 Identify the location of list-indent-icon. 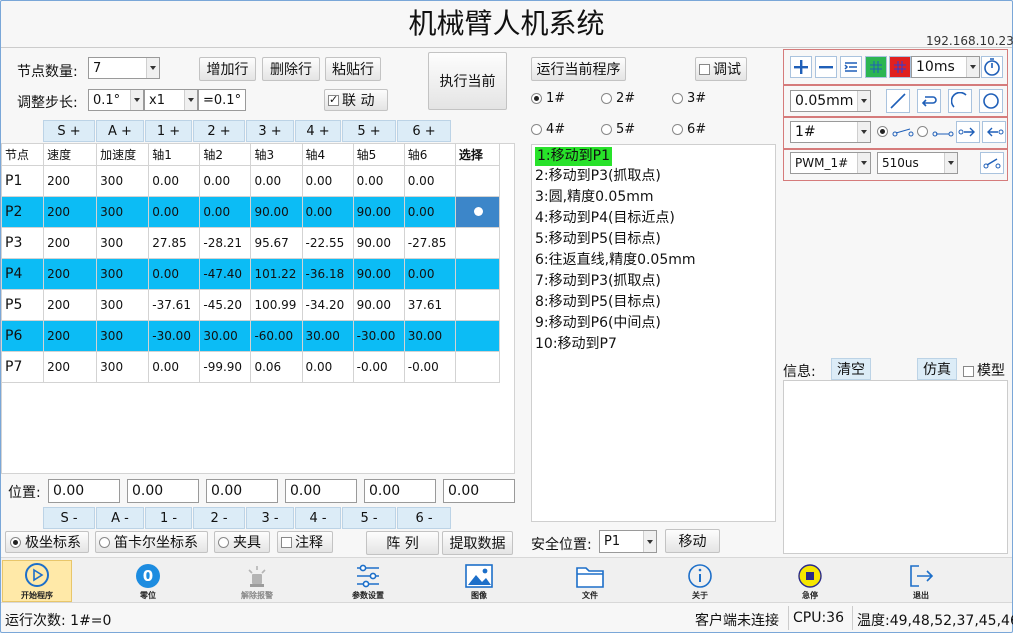
(851, 67).